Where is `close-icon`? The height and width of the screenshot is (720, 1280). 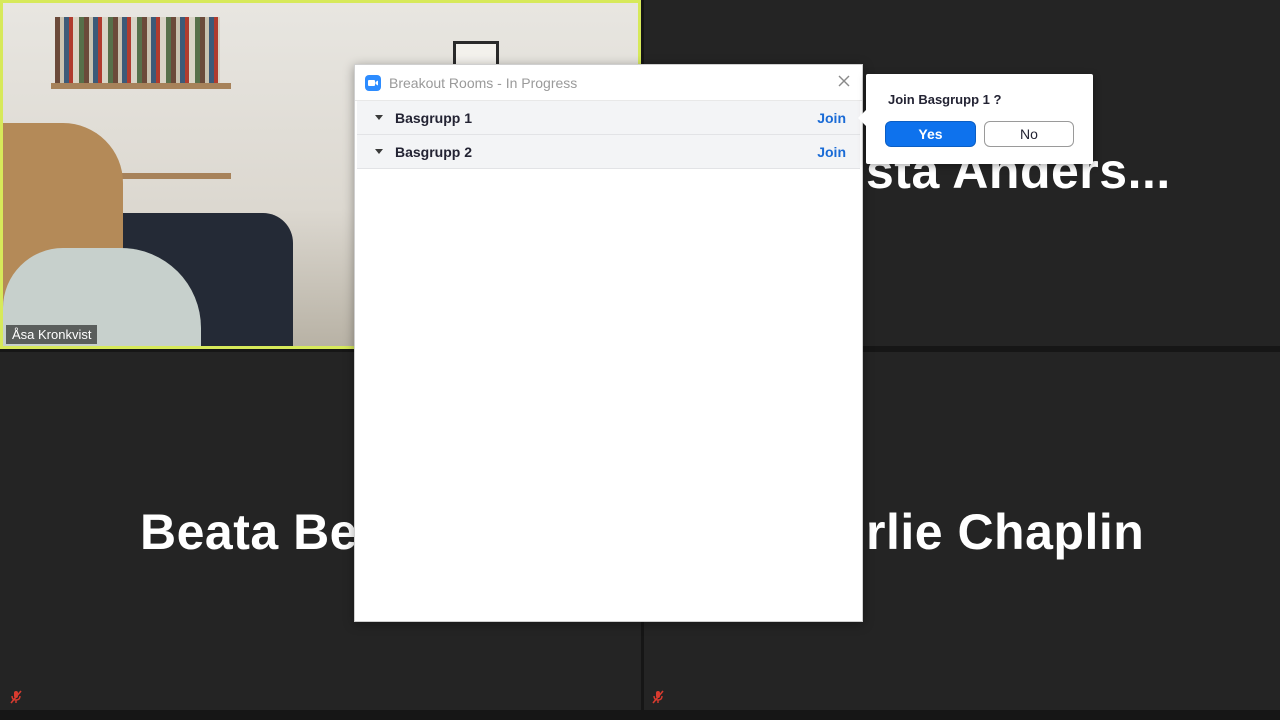 close-icon is located at coordinates (844, 81).